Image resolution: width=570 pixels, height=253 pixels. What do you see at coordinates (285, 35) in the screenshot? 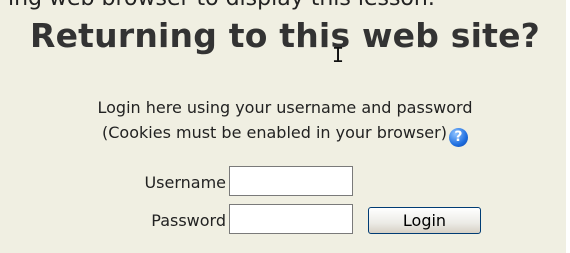
I see `page-title: Returning to this web site?` at bounding box center [285, 35].